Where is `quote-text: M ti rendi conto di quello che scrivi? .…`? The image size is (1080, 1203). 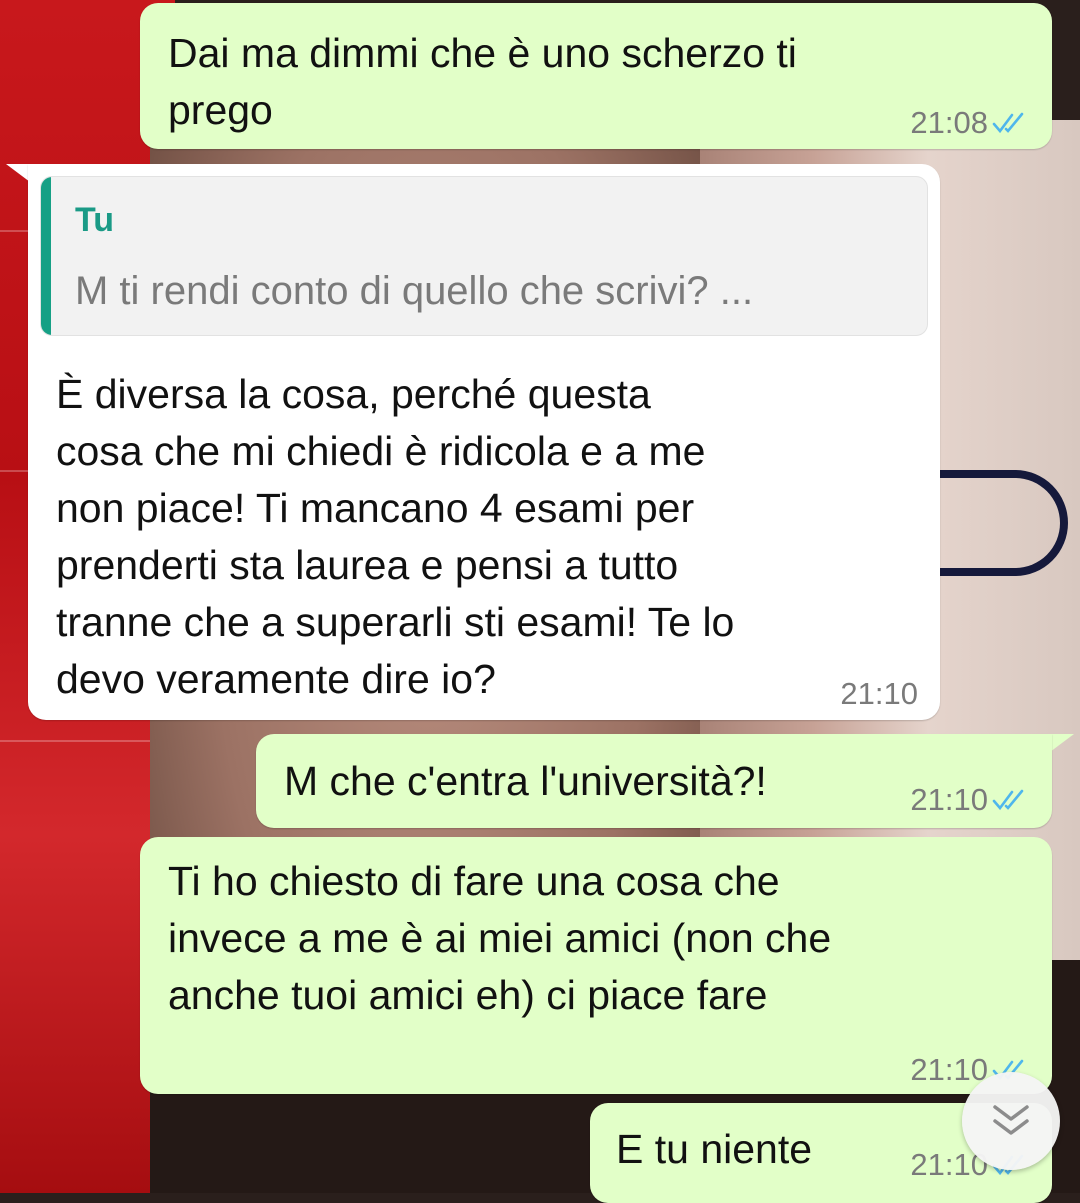
quote-text: M ti rendi conto di quello che scrivi? .… is located at coordinates (414, 291).